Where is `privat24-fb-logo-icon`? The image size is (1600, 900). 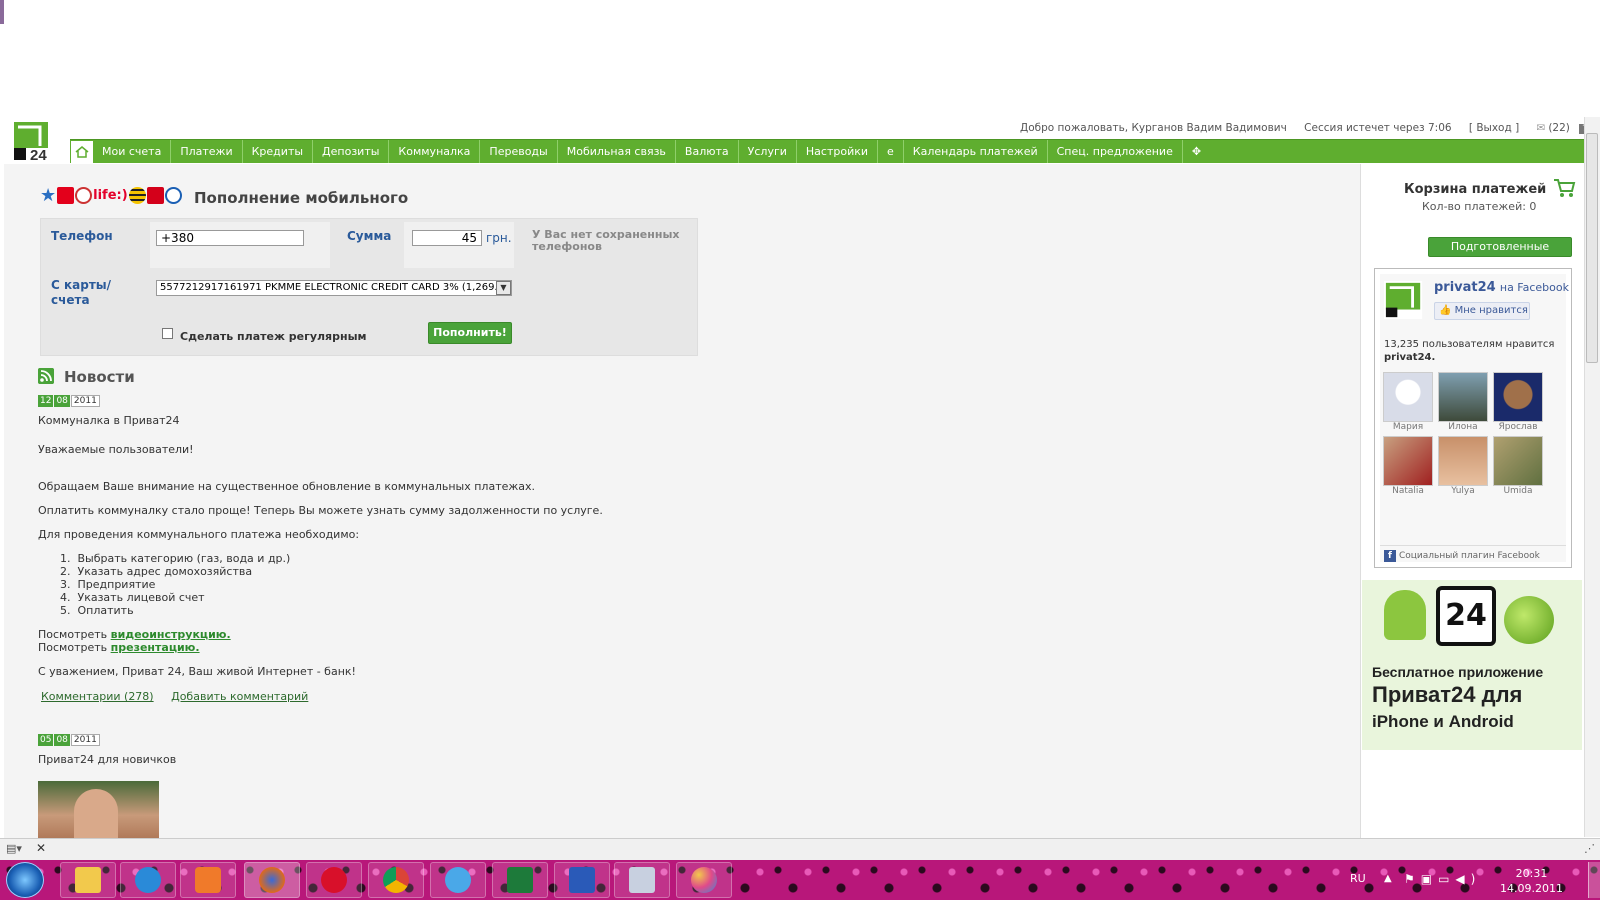 privat24-fb-logo-icon is located at coordinates (1404, 300).